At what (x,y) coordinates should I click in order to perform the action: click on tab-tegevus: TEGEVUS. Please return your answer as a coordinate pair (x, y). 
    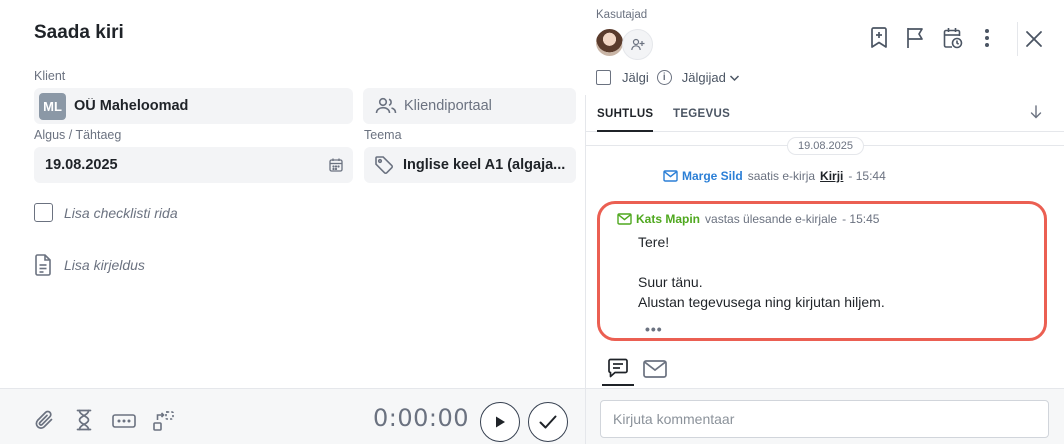
    Looking at the image, I should click on (701, 114).